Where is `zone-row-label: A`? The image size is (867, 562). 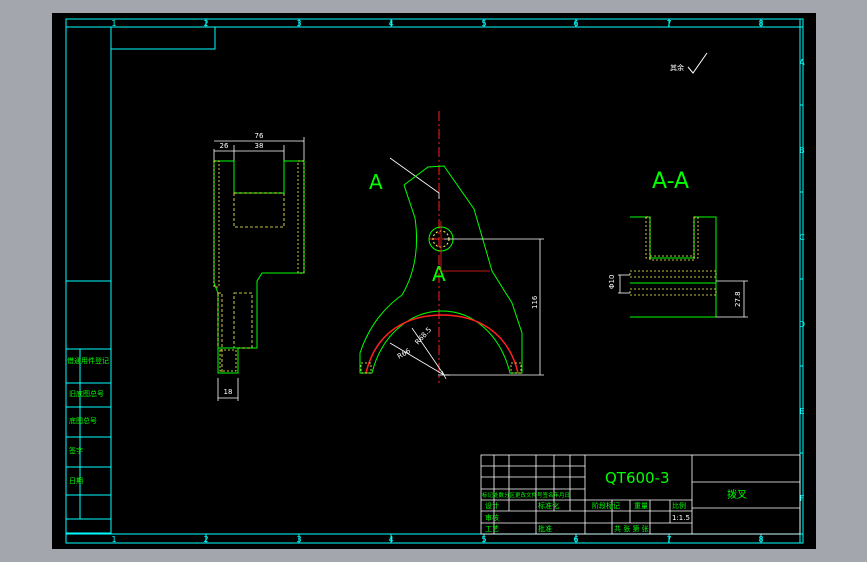
zone-row-label: A is located at coordinates (802, 62).